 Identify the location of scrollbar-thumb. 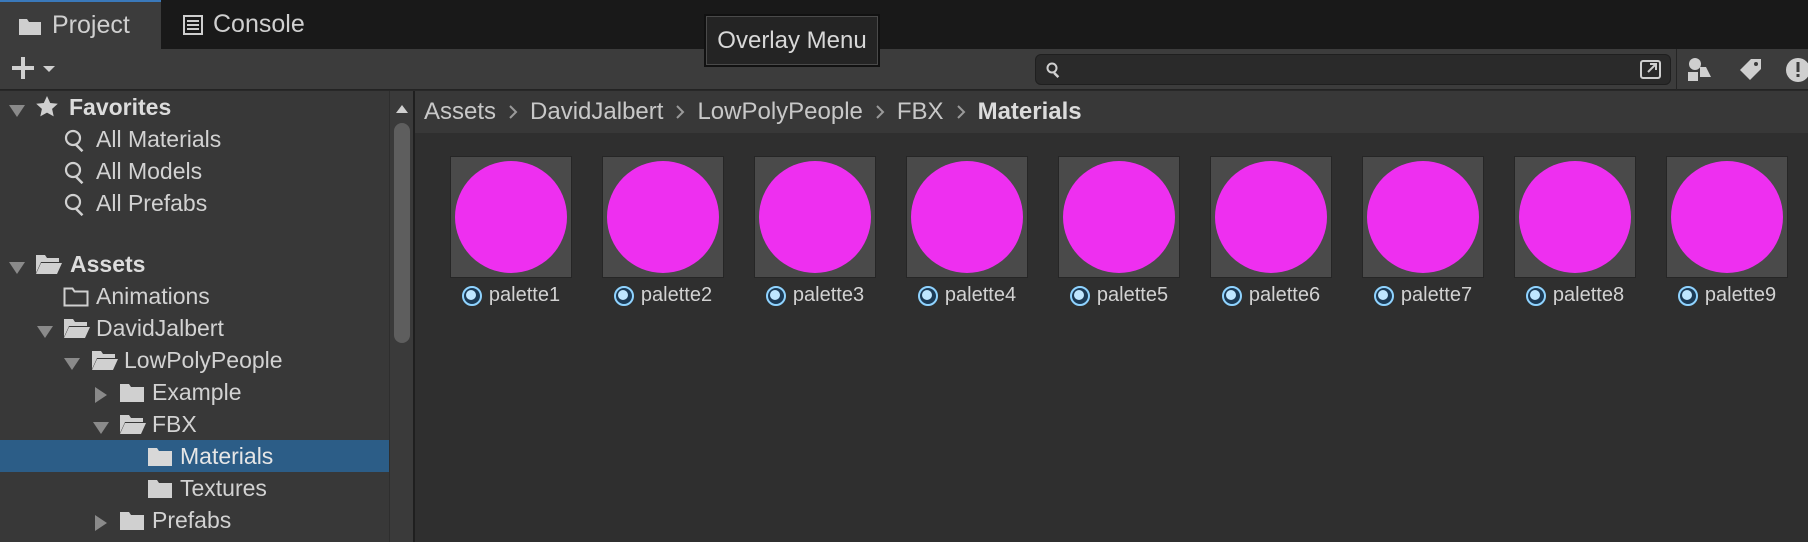
(402, 233).